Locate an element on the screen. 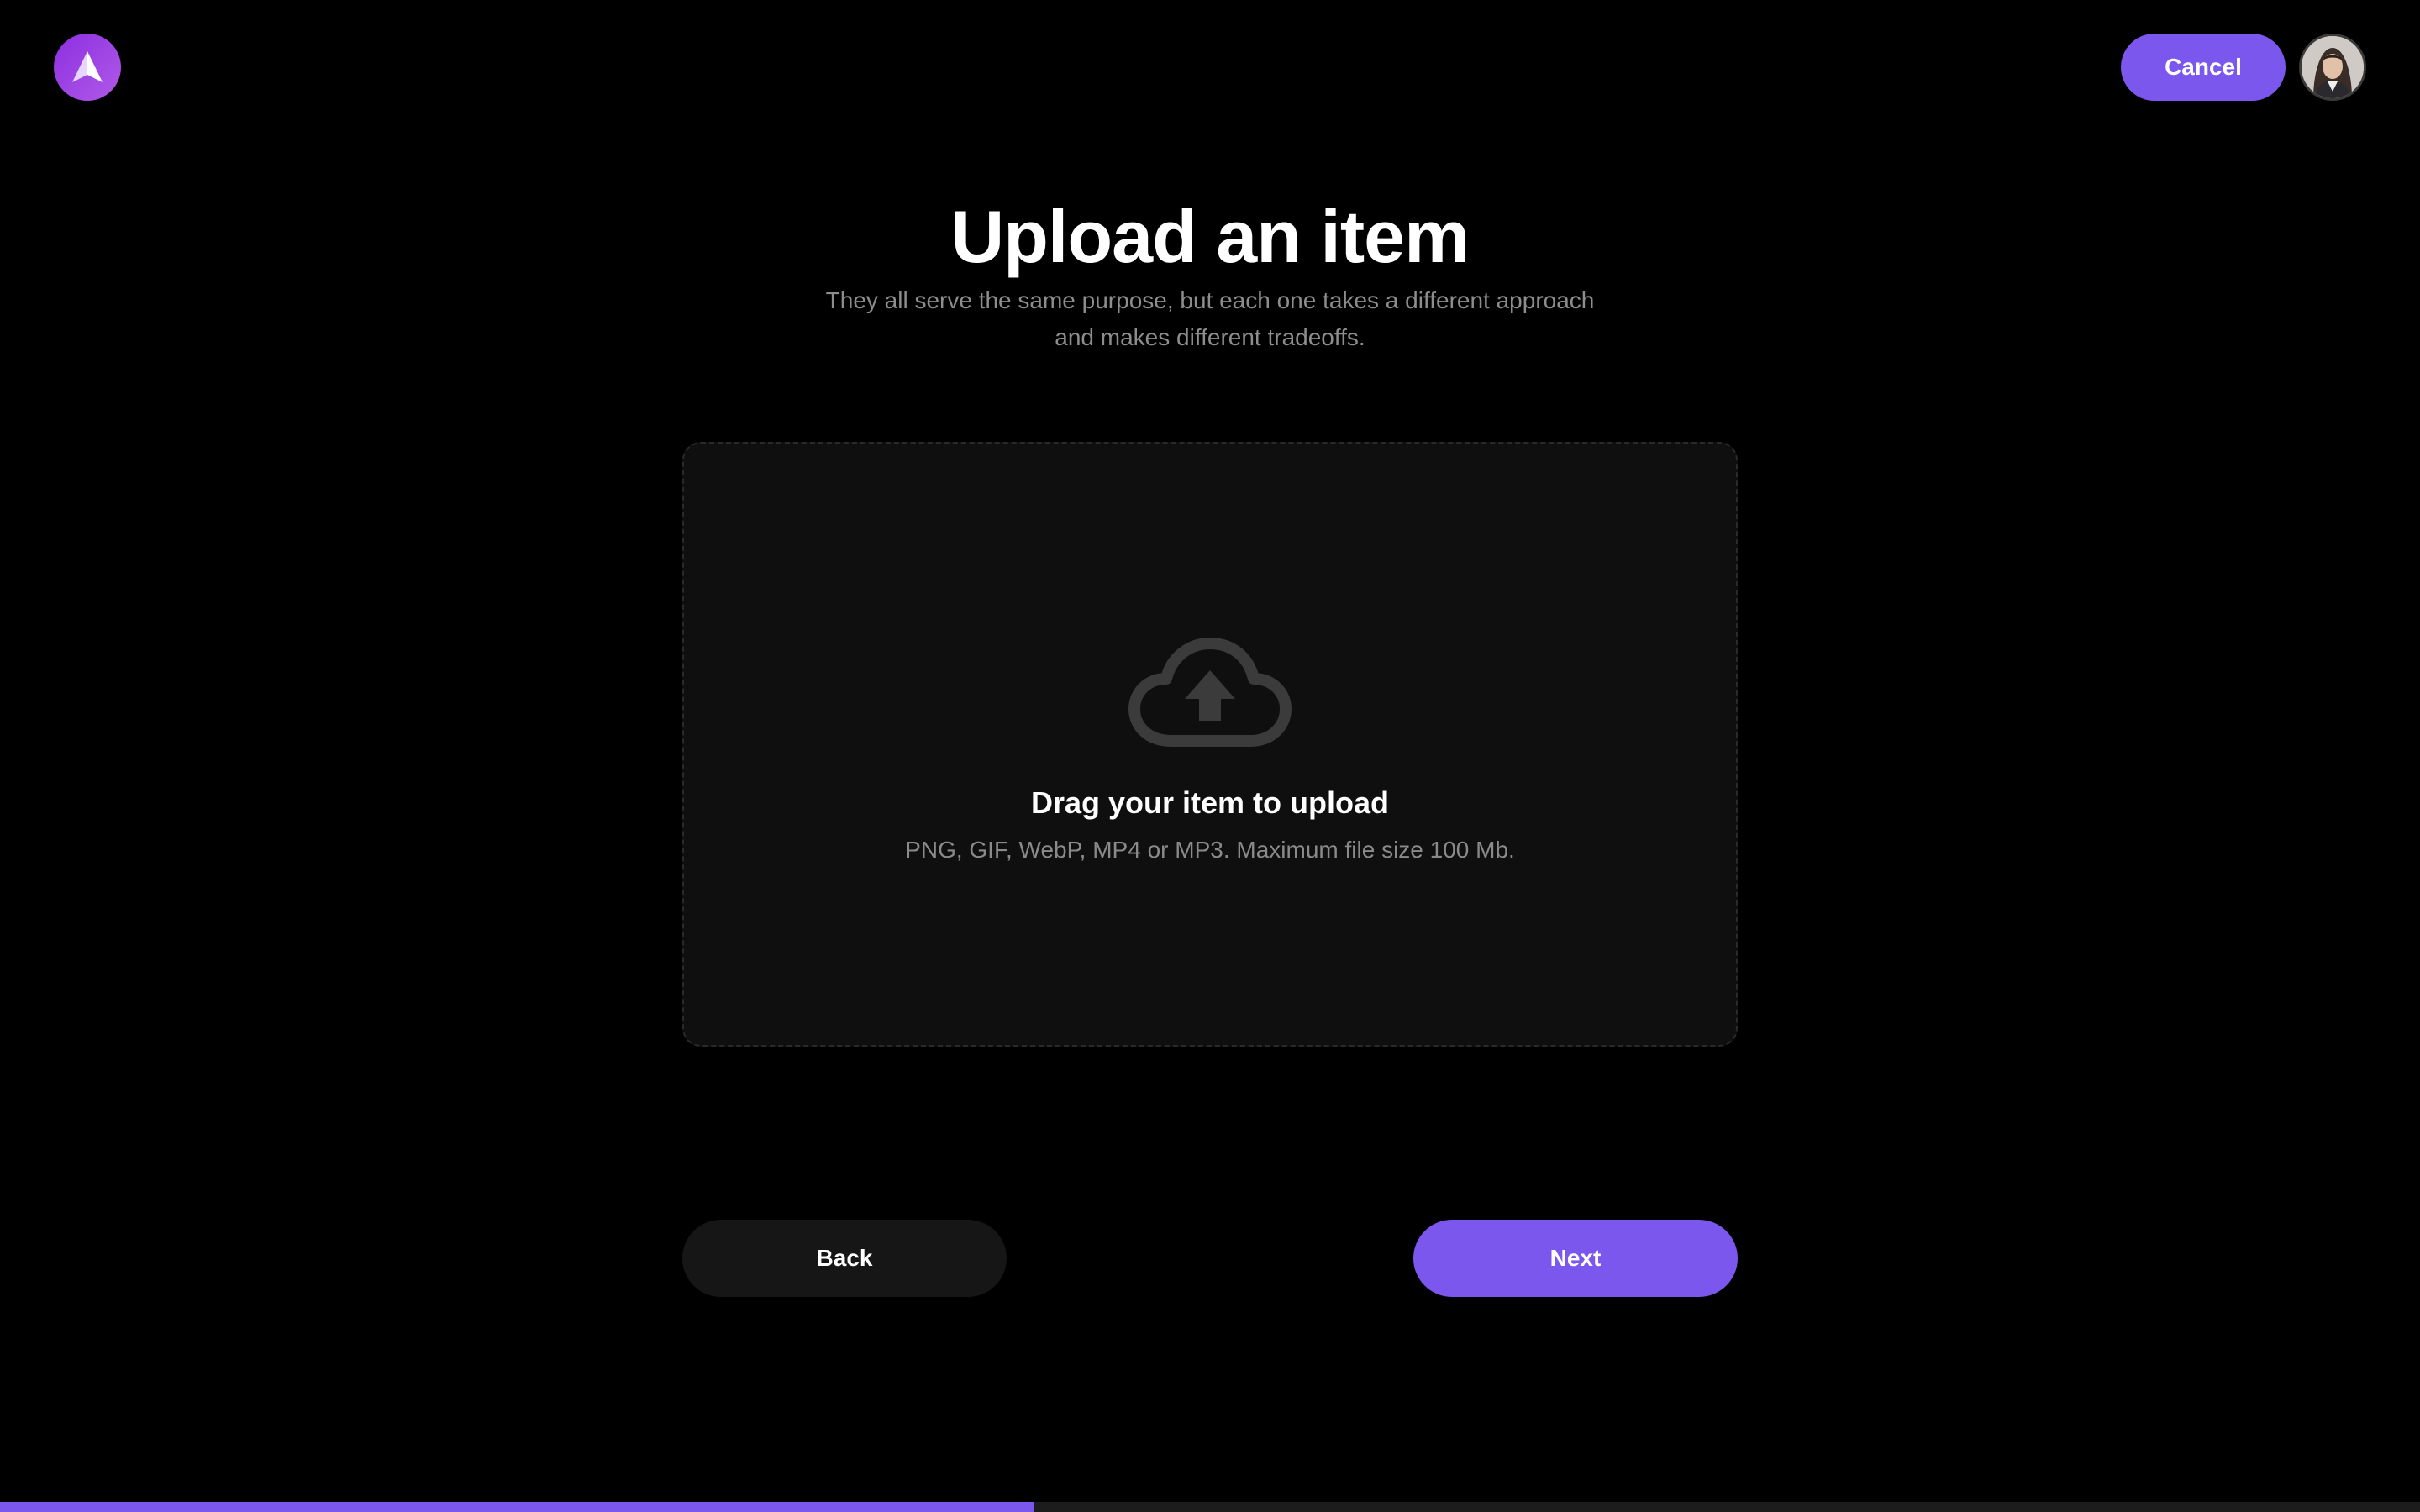 Image resolution: width=2420 pixels, height=1512 pixels. avatar is located at coordinates (2332, 67).